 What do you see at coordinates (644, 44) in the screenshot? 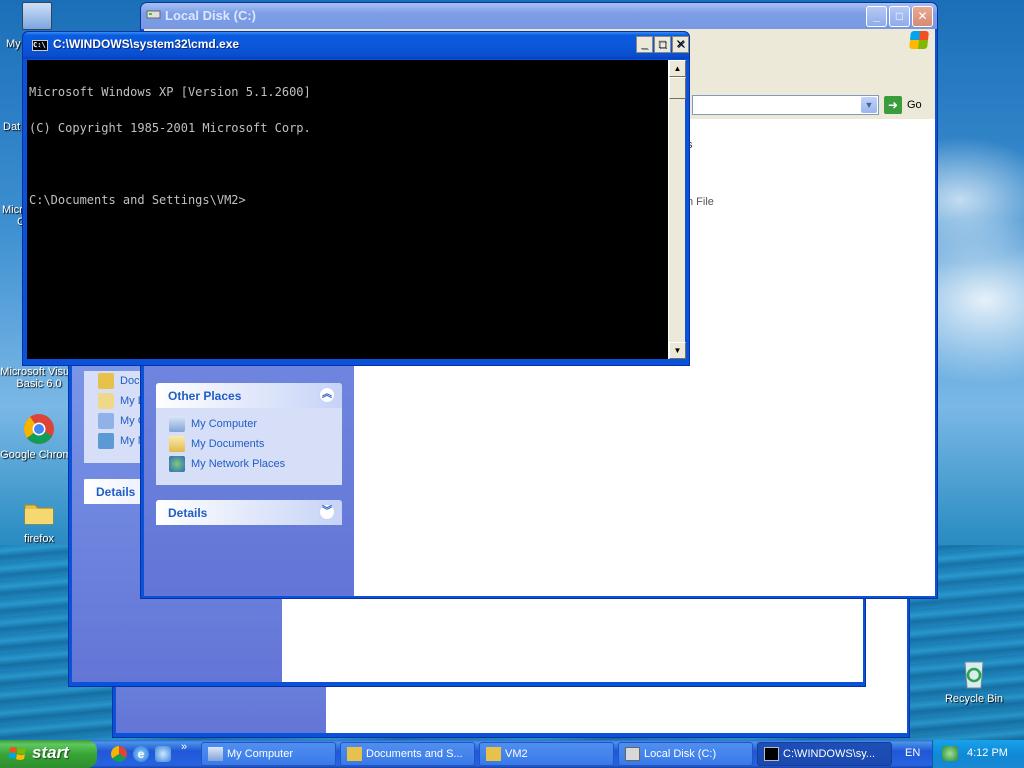
I see `cmd-minimize-button: _` at bounding box center [644, 44].